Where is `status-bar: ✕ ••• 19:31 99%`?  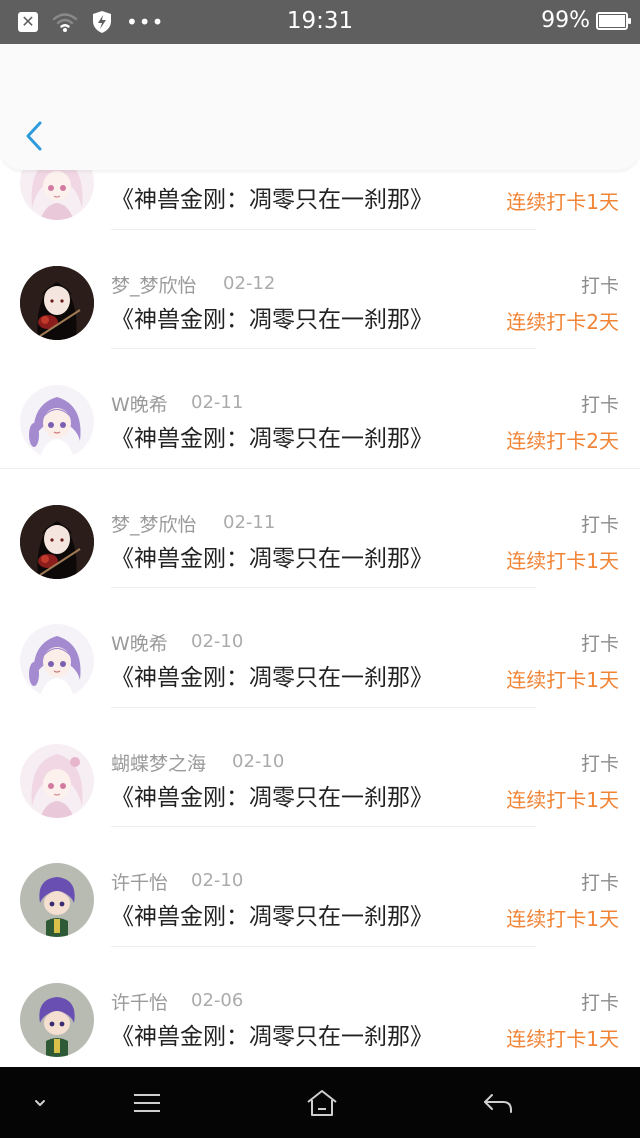
status-bar: ✕ ••• 19:31 99% is located at coordinates (320, 22).